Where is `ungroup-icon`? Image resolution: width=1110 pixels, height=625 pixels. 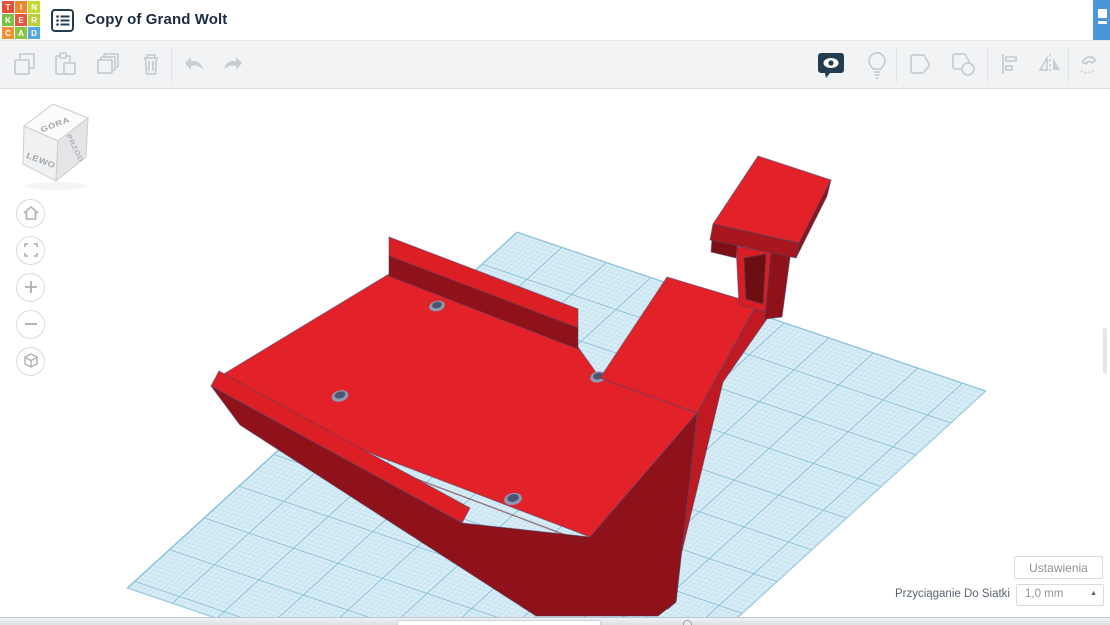 ungroup-icon is located at coordinates (963, 64).